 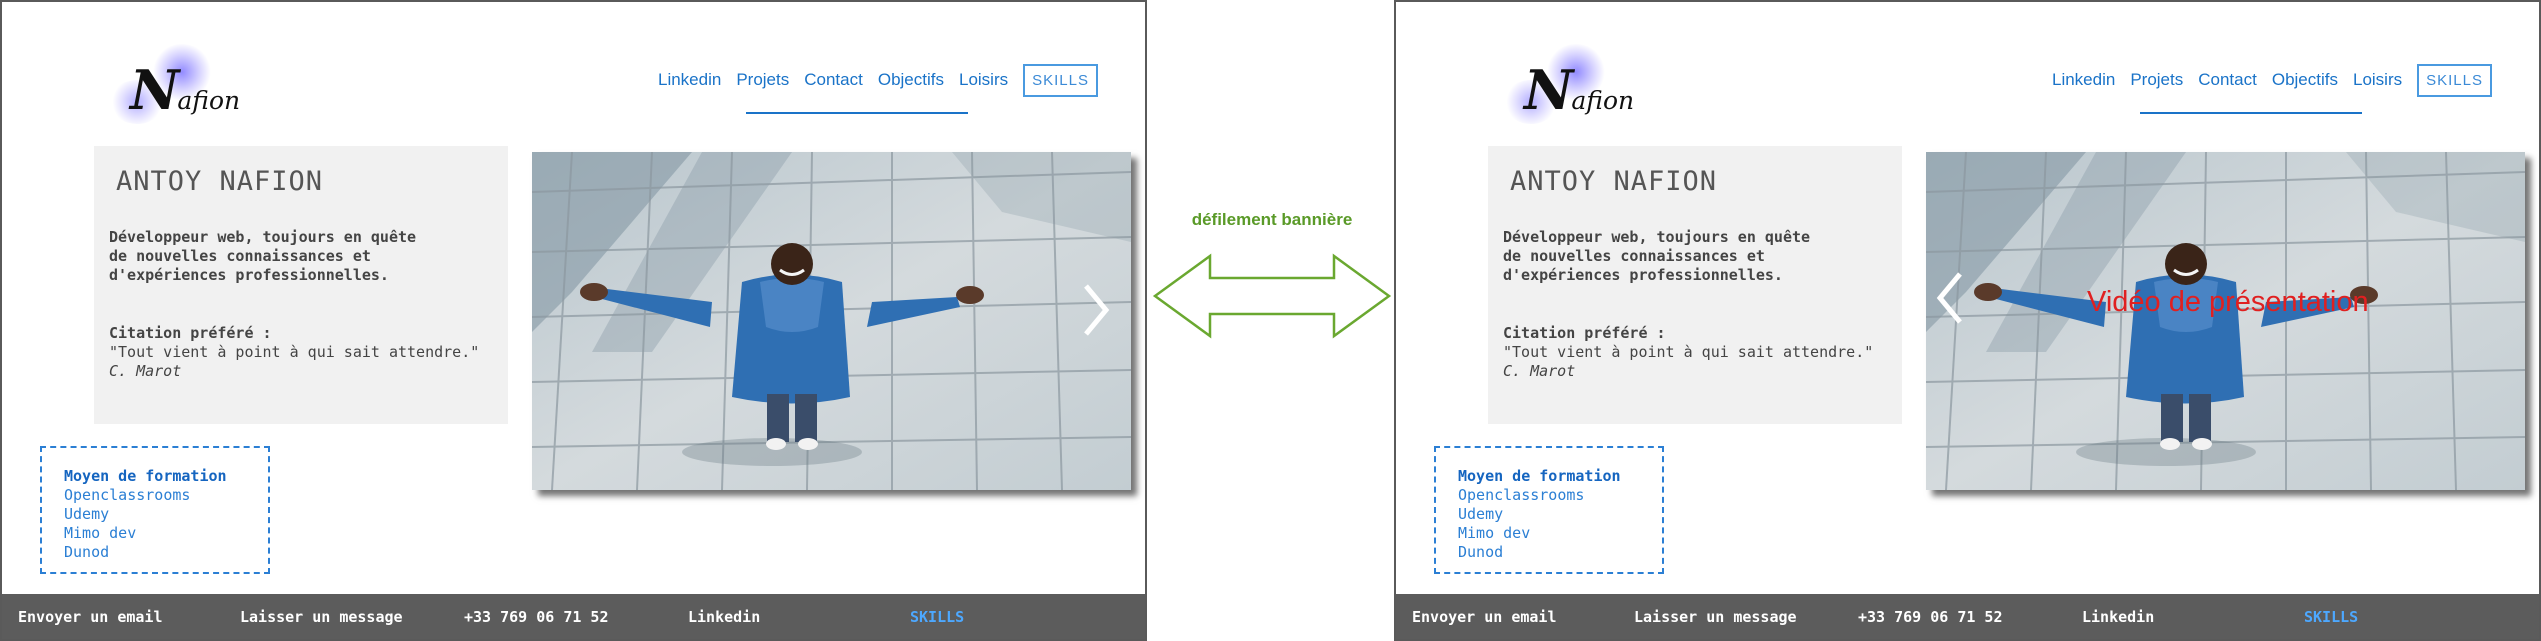 I want to click on scroll-annotation: défilement bannière, so click(x=1272, y=295).